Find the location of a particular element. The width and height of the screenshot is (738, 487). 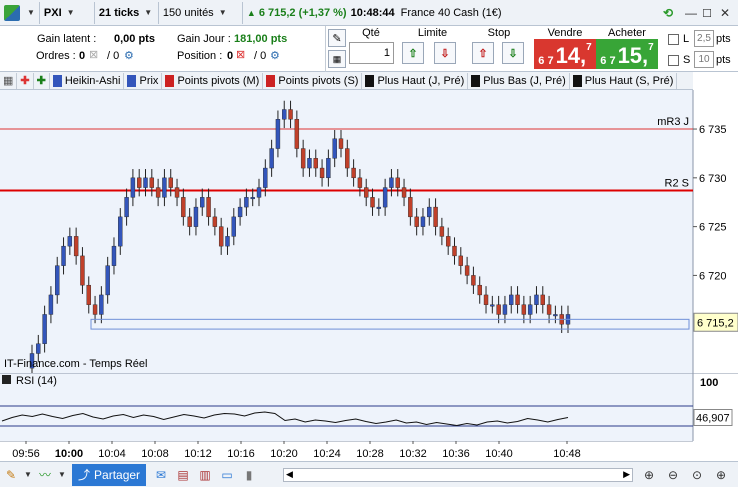

x-tick-label: 10:48 is located at coordinates (567, 454).